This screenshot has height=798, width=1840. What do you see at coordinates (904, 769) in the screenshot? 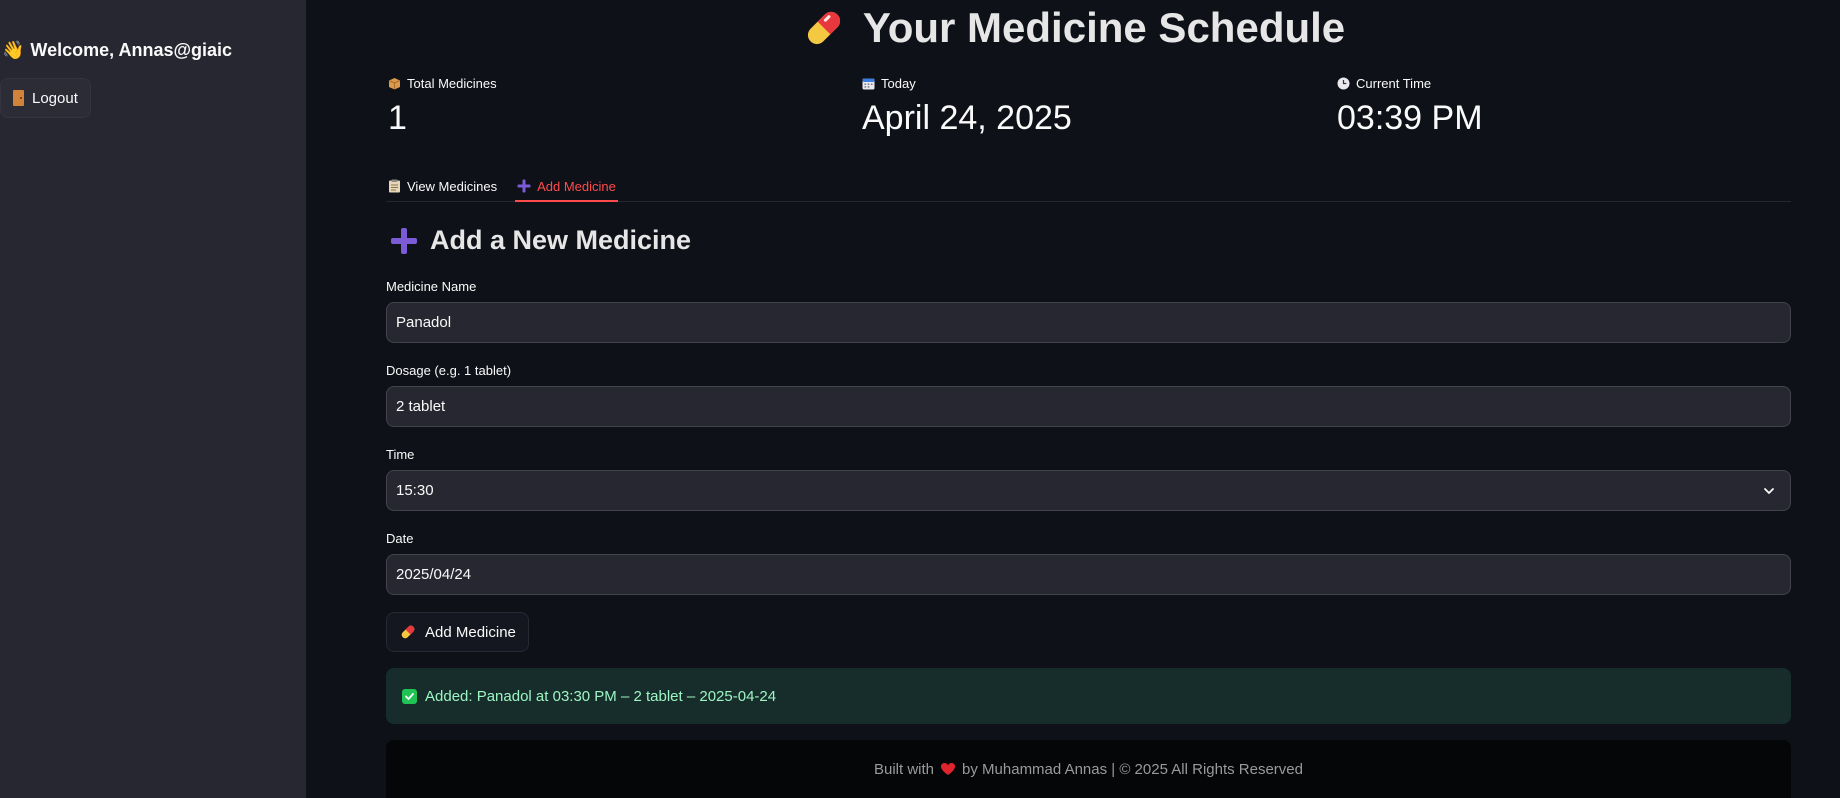
I see `footer-text-before: Built with` at bounding box center [904, 769].